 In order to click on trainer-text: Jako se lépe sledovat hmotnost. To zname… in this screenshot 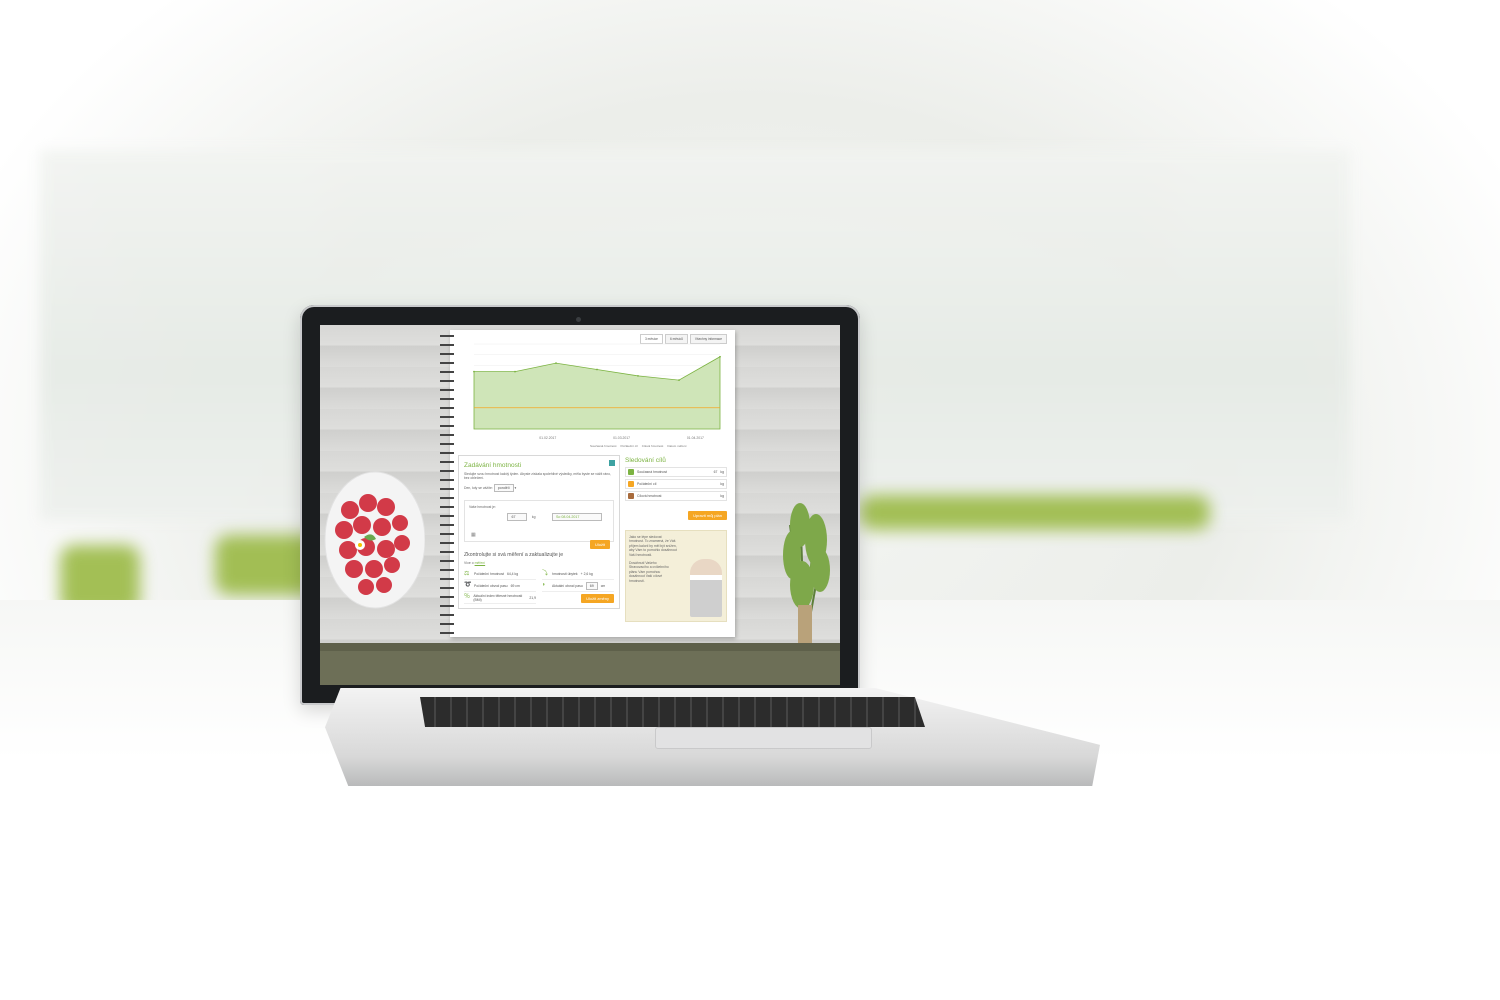, I will do `click(653, 546)`.